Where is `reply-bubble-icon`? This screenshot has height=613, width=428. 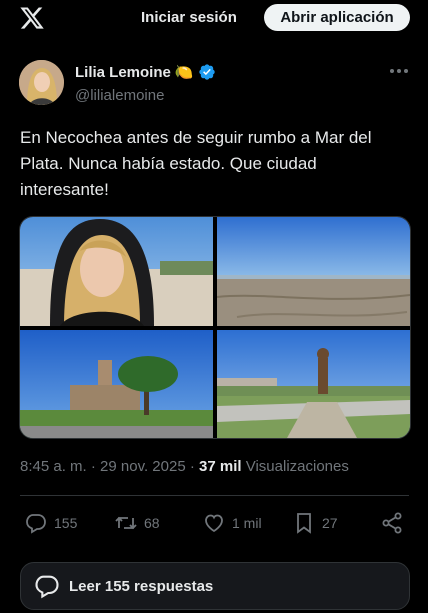
reply-bubble-icon is located at coordinates (47, 587).